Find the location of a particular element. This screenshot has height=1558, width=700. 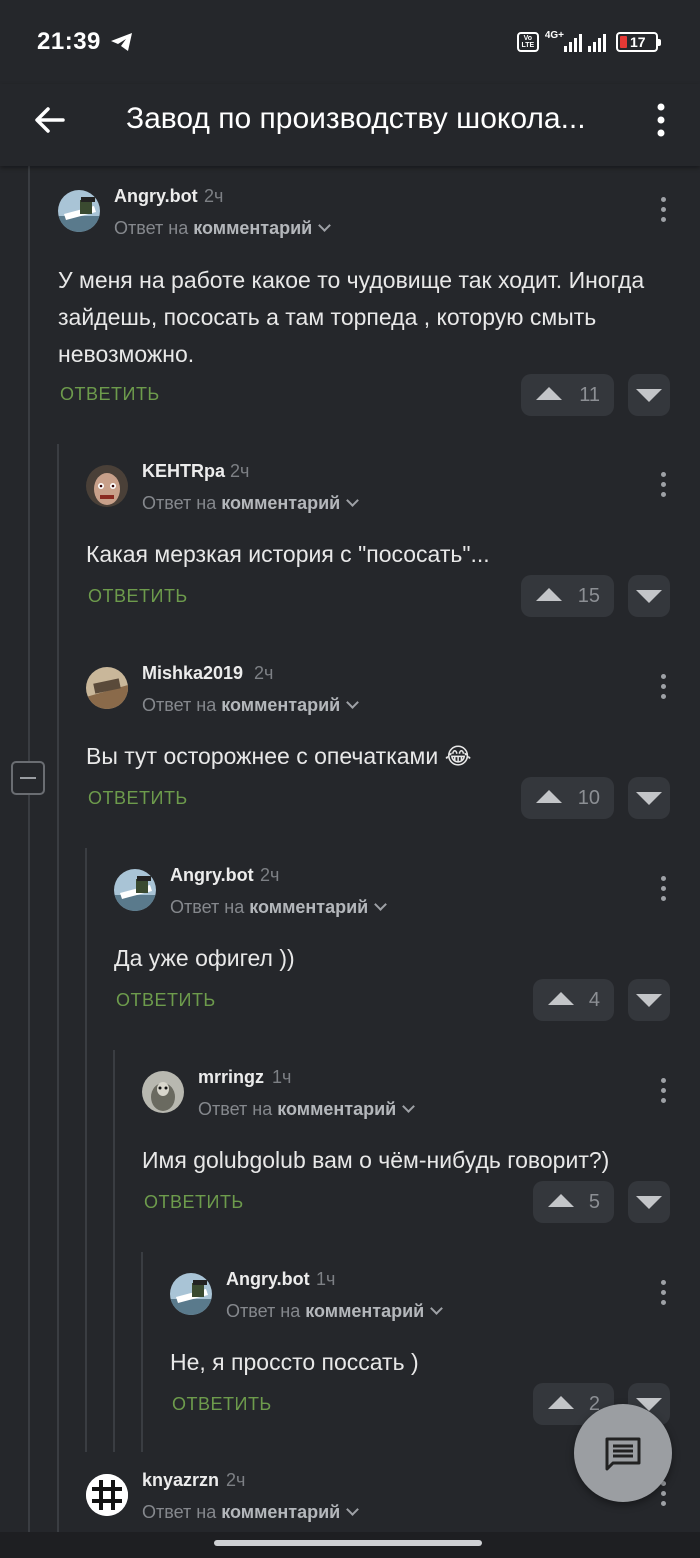

battery-icon: 17 is located at coordinates (638, 42).